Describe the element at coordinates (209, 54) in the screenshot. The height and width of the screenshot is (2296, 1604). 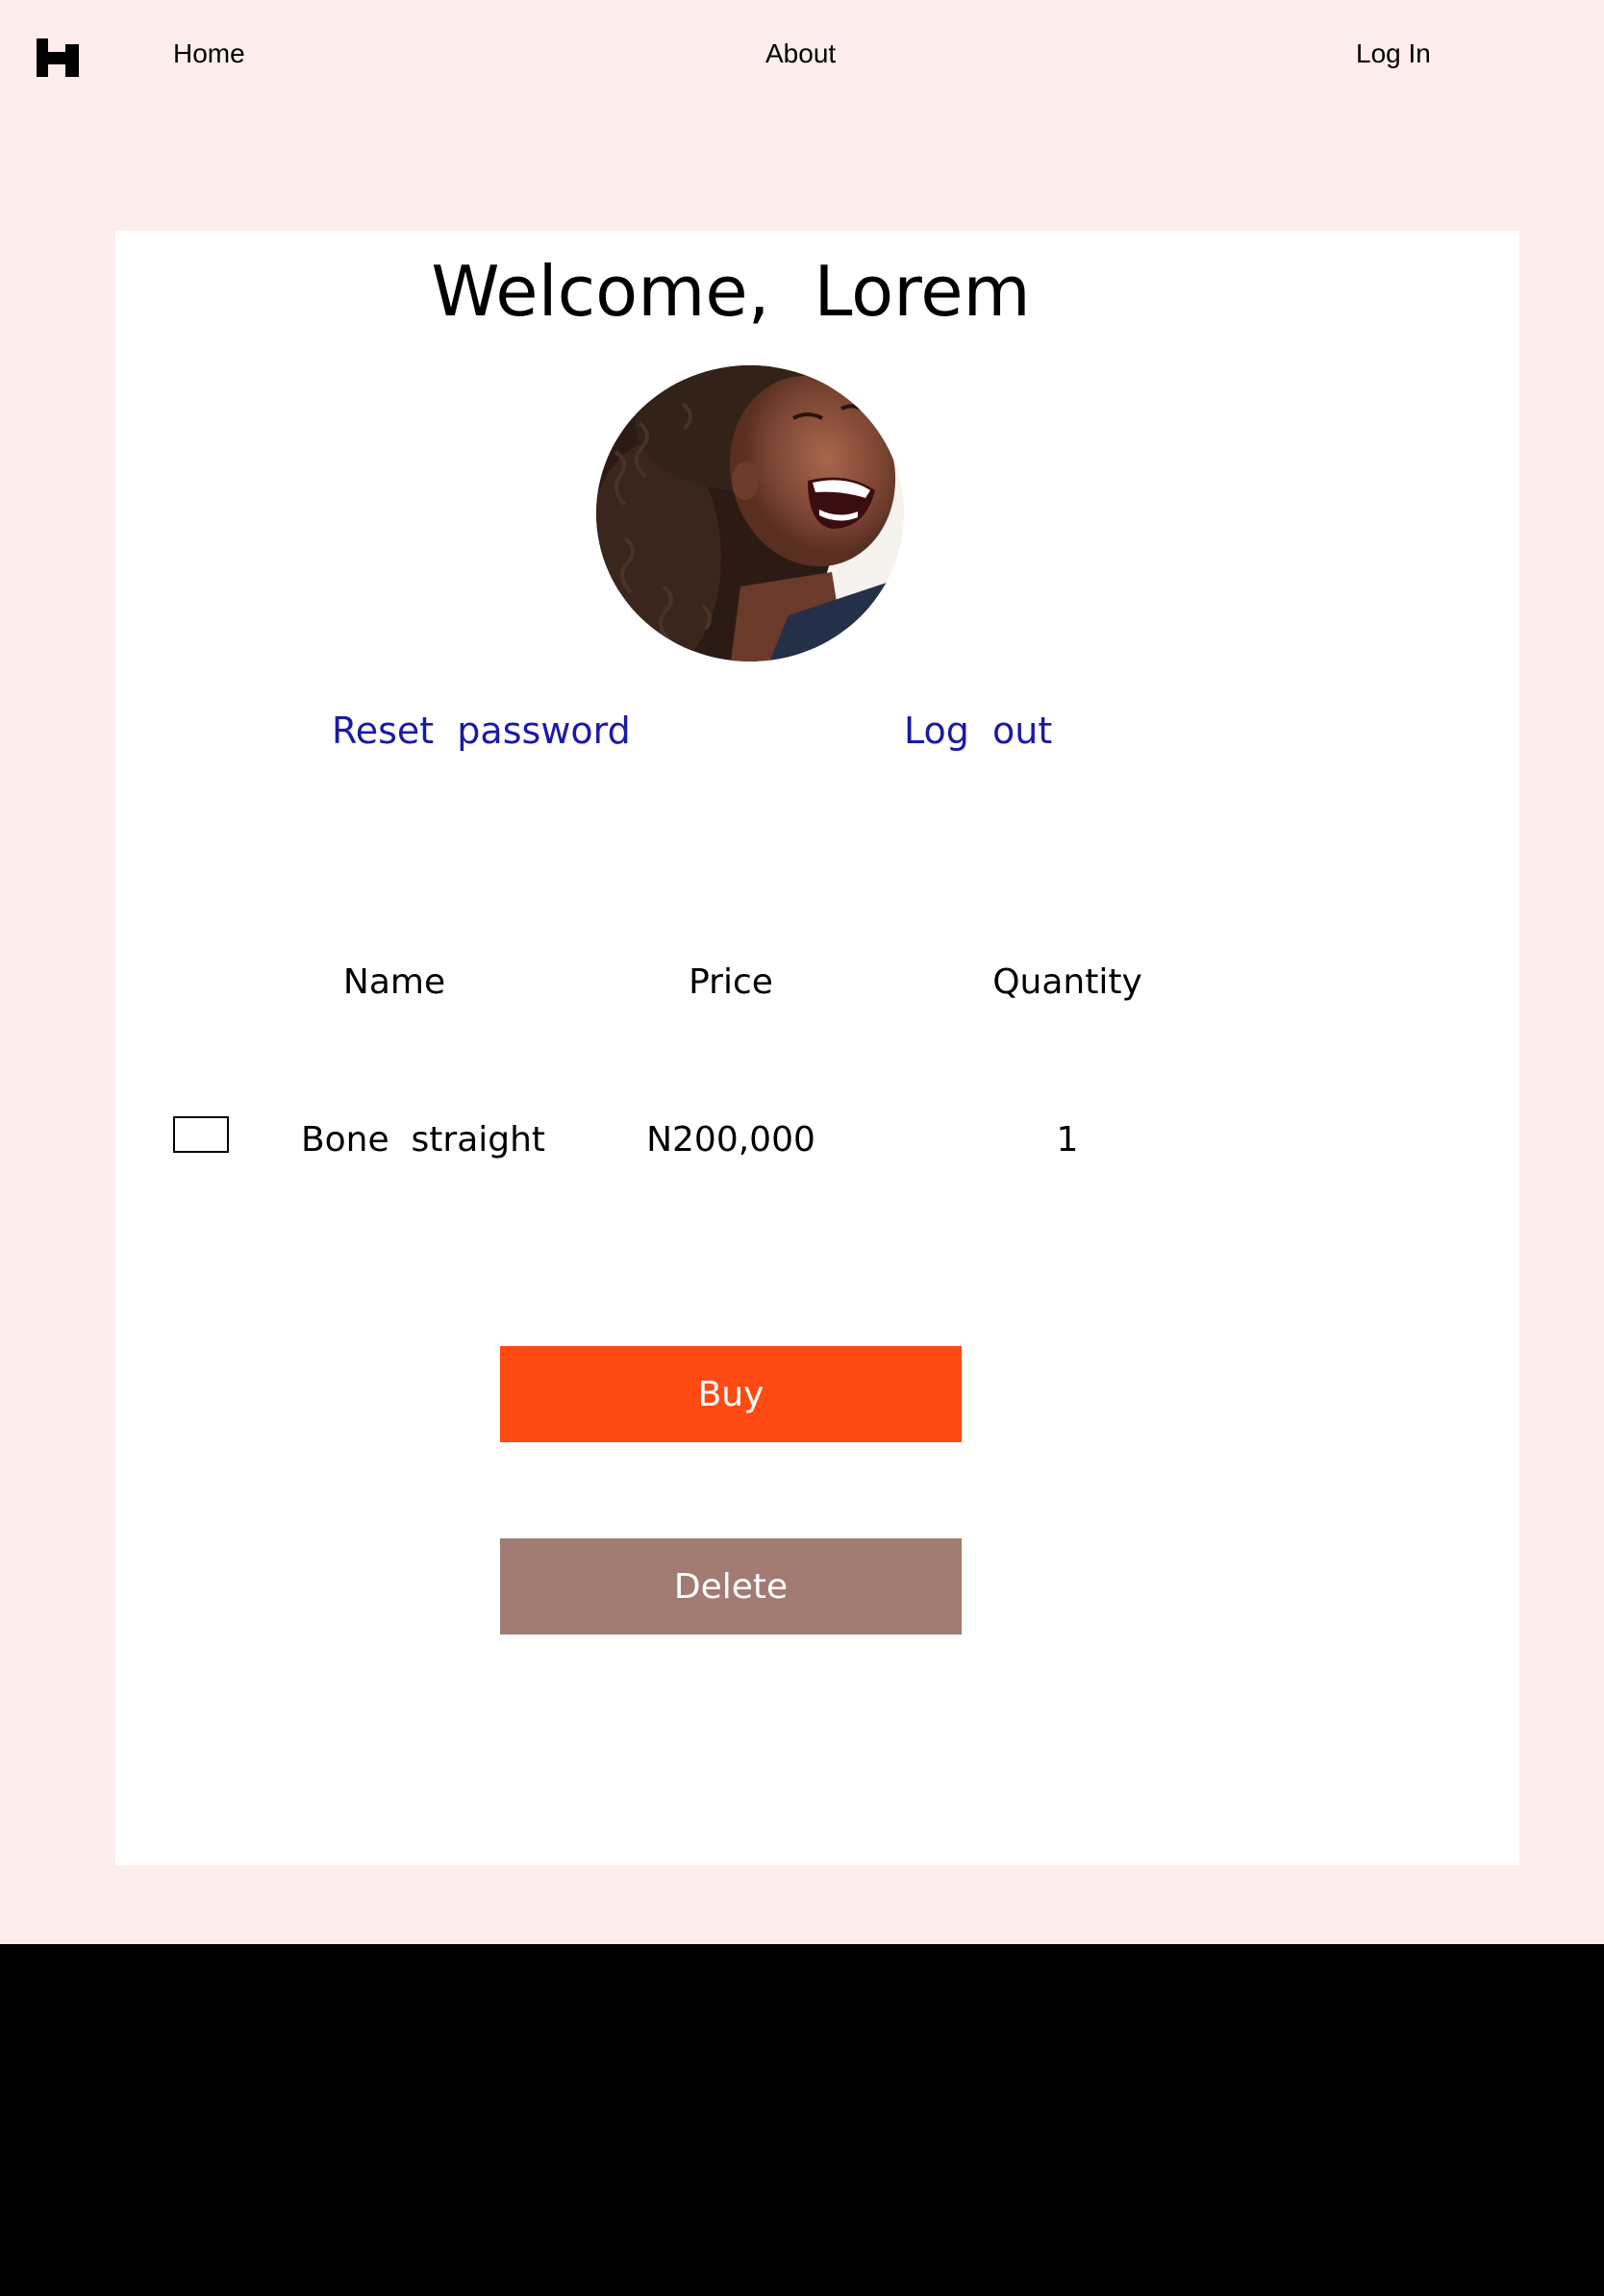
I see `nav-home-link: Home` at that location.